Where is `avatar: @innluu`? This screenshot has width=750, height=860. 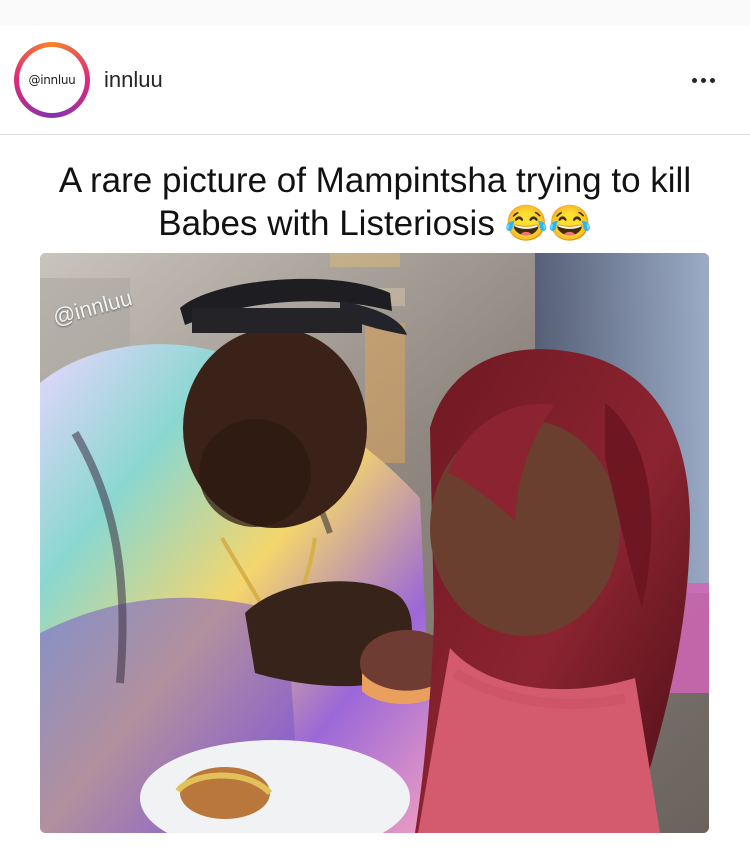 avatar: @innluu is located at coordinates (52, 80).